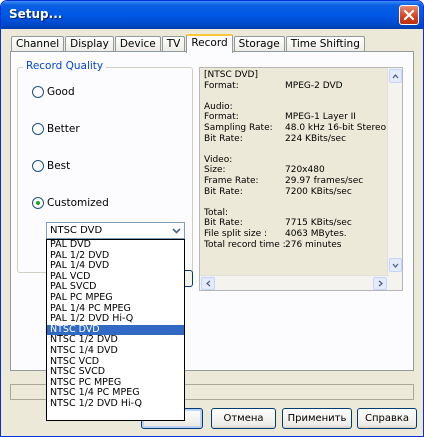 Image resolution: width=424 pixels, height=437 pixels. What do you see at coordinates (38, 129) in the screenshot?
I see `radio-better-circle` at bounding box center [38, 129].